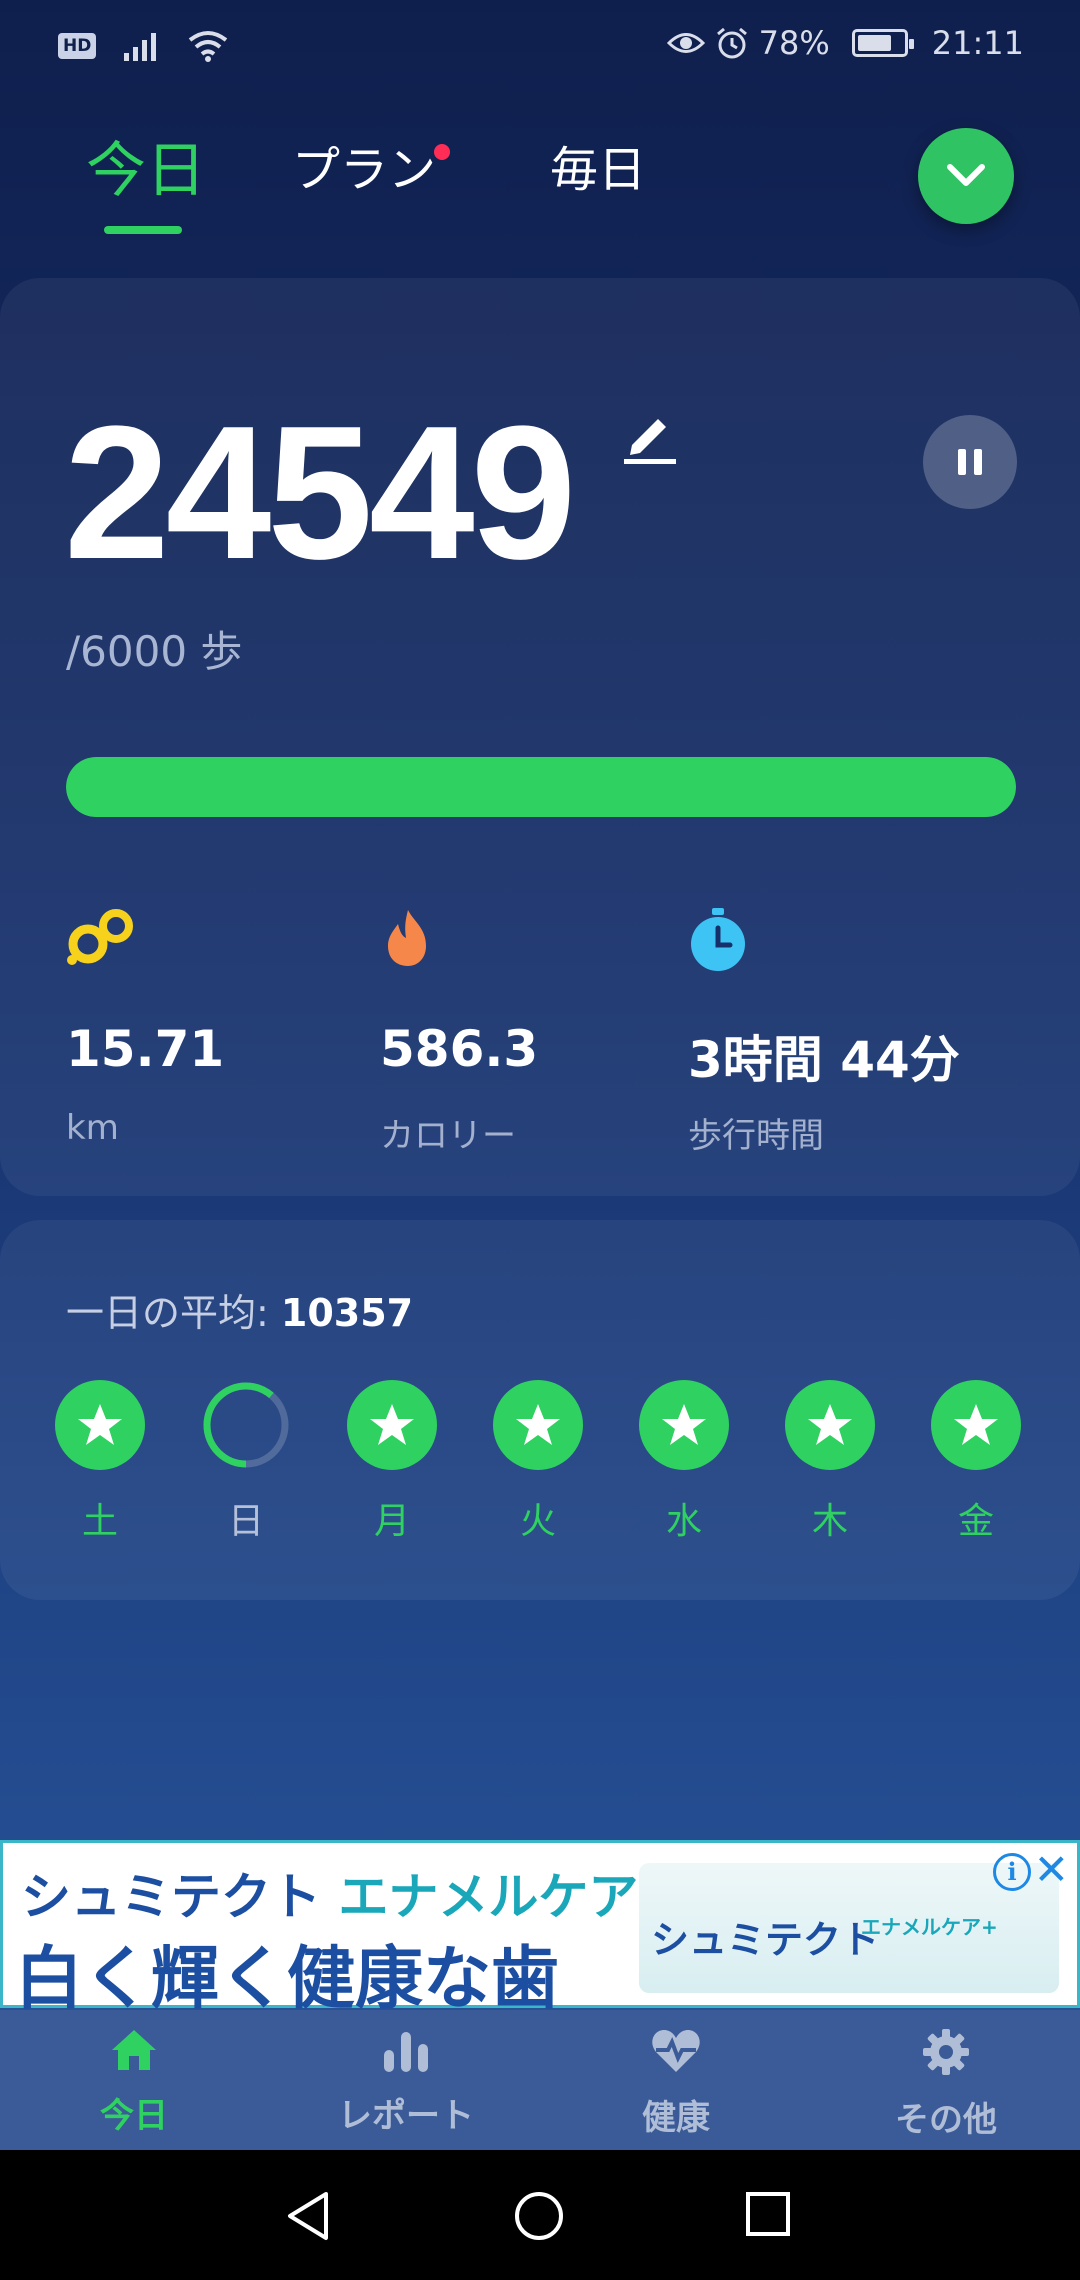  I want to click on eye-icon, so click(685, 43).